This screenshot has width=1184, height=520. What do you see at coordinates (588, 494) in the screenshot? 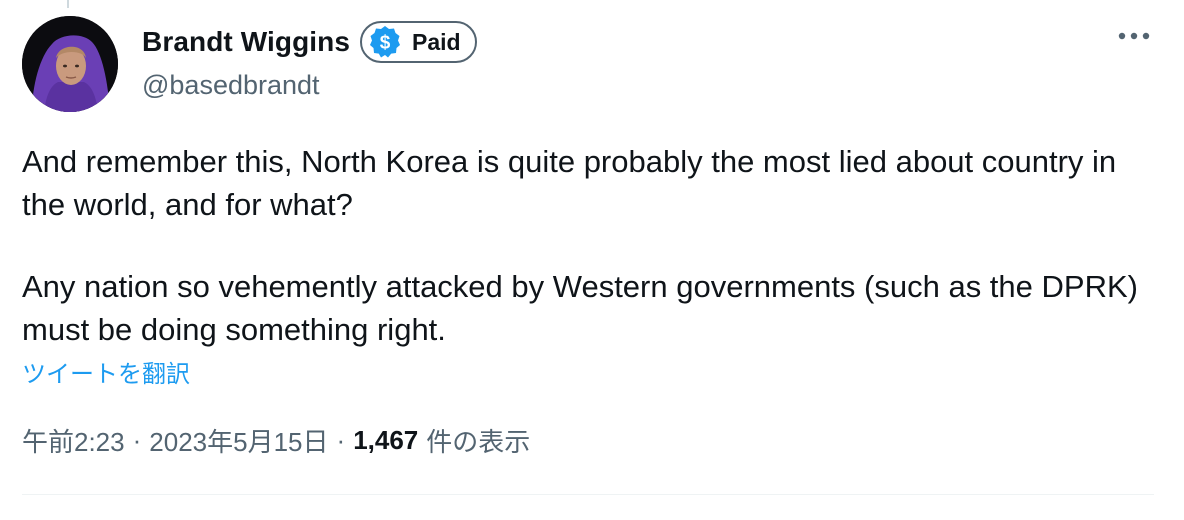
I see `divider` at bounding box center [588, 494].